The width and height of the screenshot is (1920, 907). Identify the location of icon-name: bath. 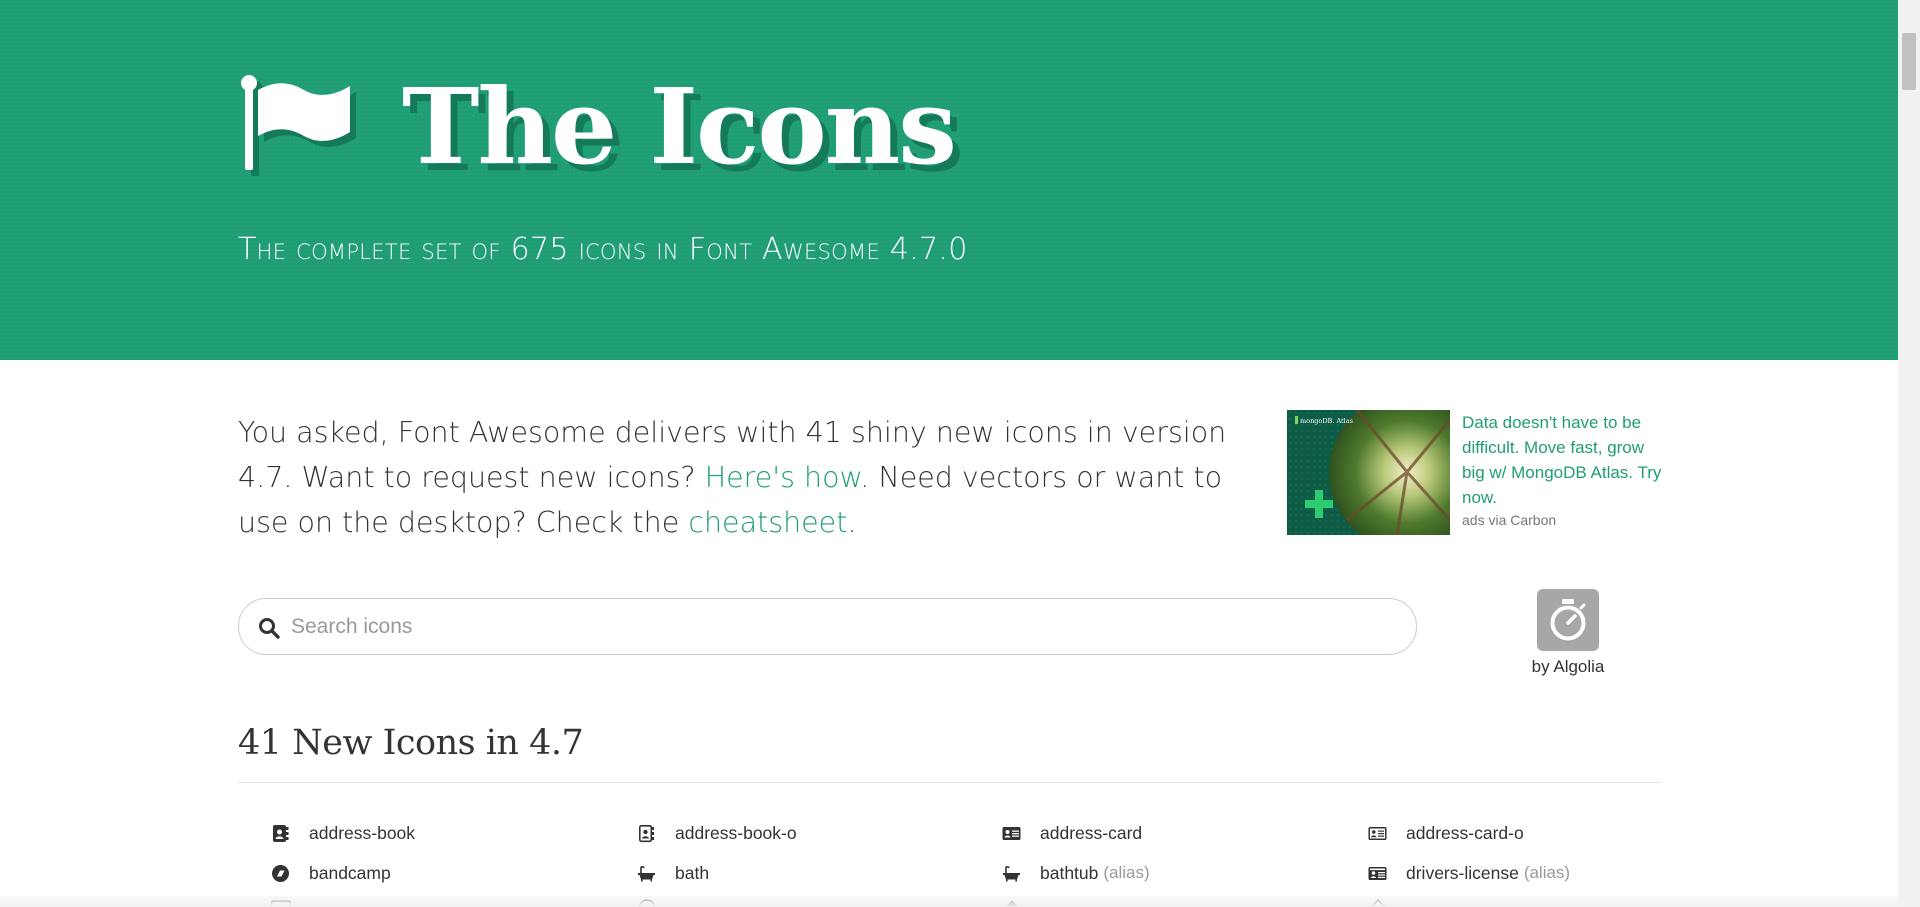
(692, 872).